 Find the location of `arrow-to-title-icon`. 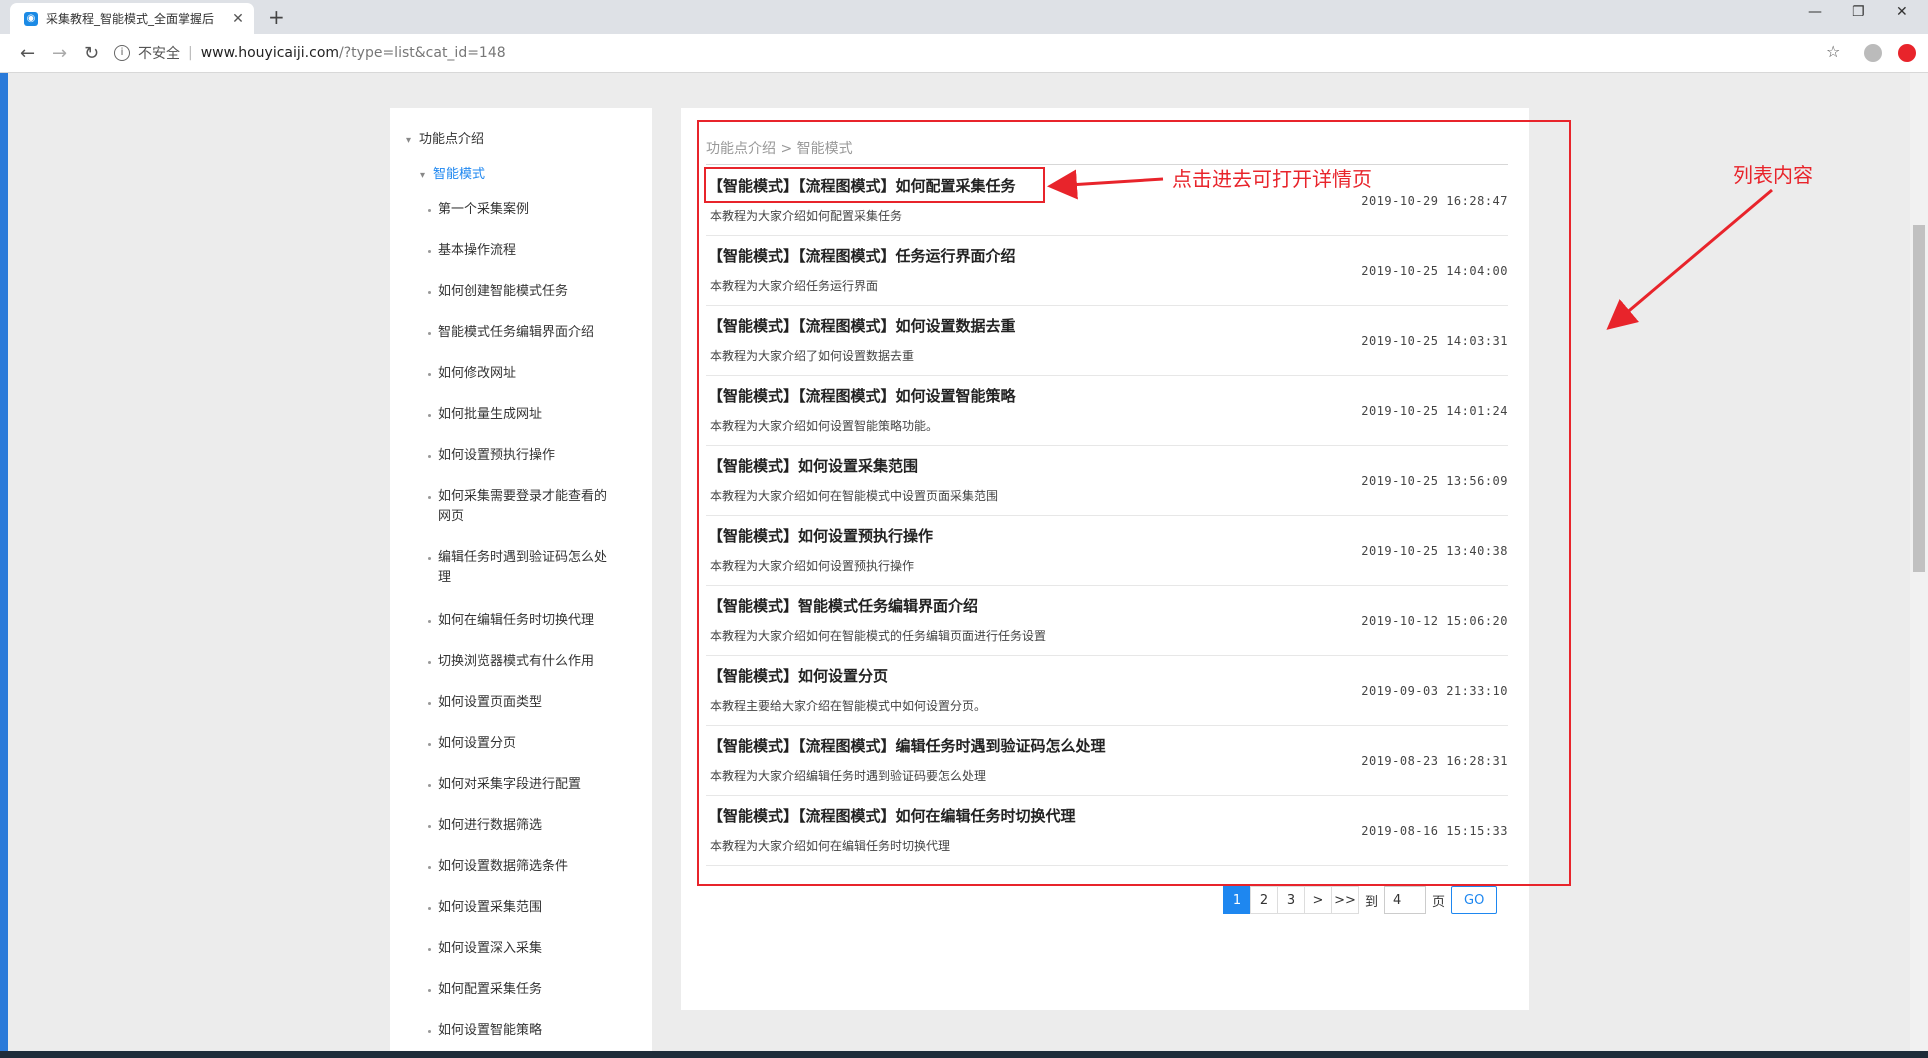

arrow-to-title-icon is located at coordinates (1105, 184).